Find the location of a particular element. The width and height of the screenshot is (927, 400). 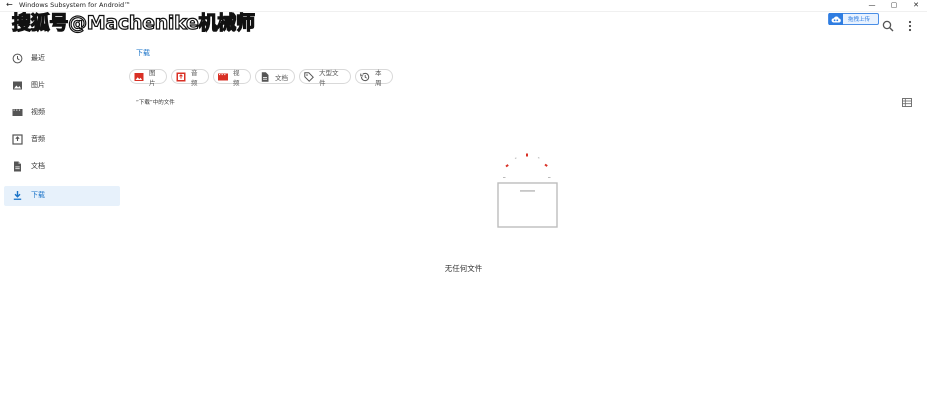

empty-state-text: 无任何文件 is located at coordinates (463, 268).